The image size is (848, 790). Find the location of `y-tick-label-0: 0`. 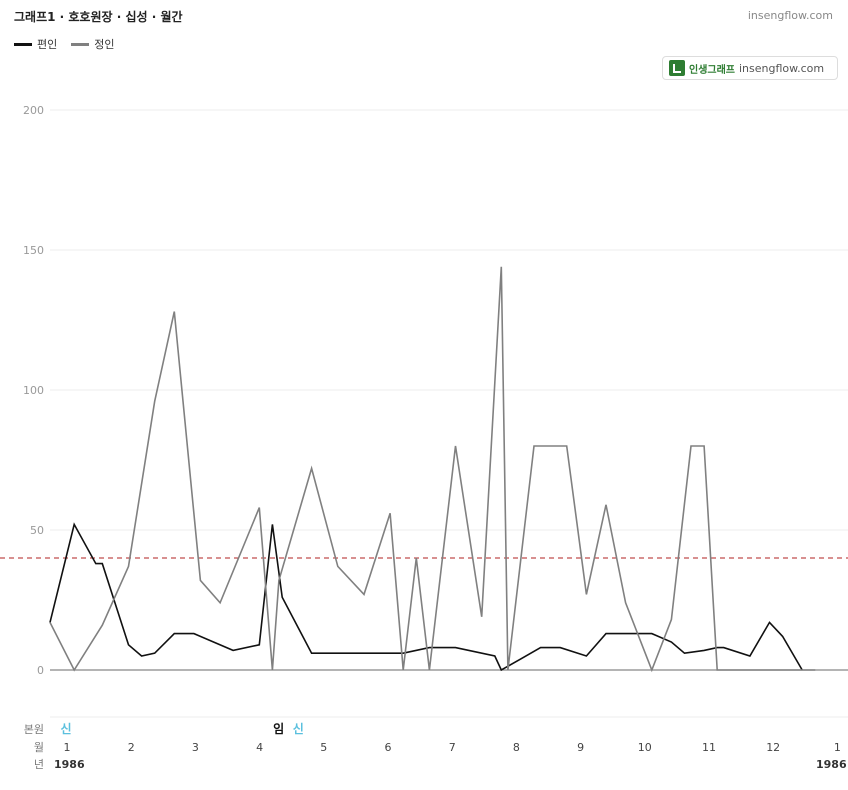

y-tick-label-0: 0 is located at coordinates (40, 670).